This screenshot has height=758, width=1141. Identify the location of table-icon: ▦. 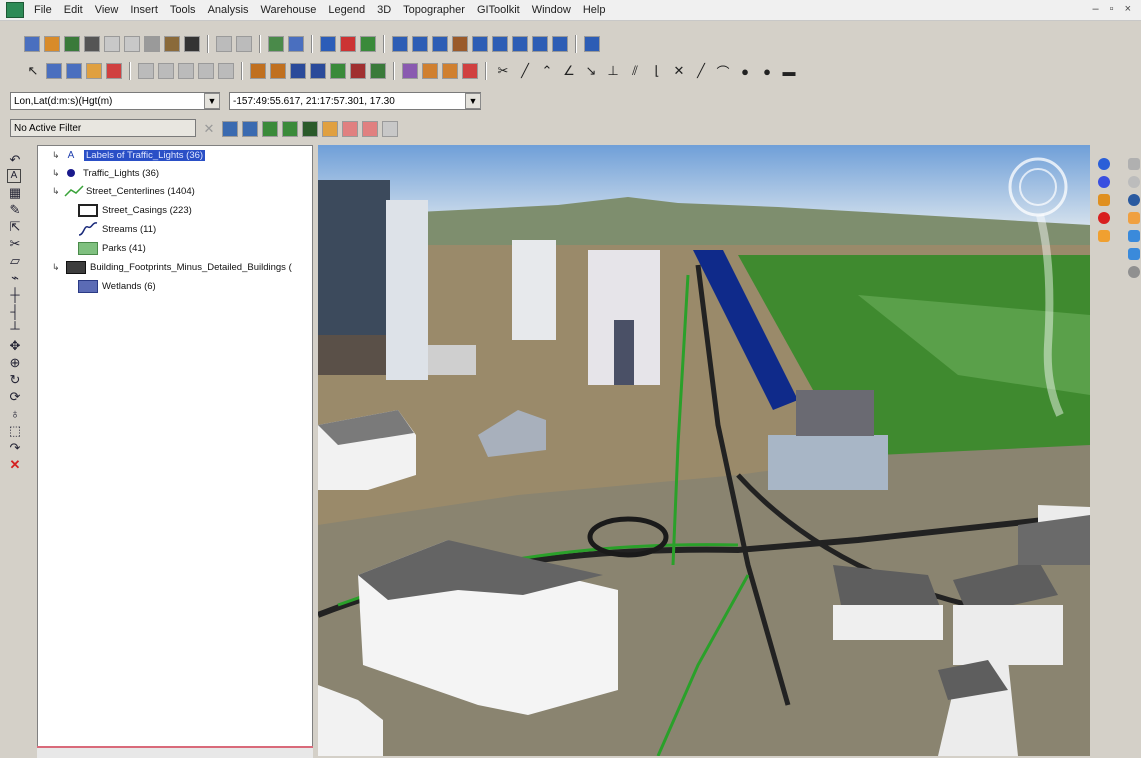
(15, 192).